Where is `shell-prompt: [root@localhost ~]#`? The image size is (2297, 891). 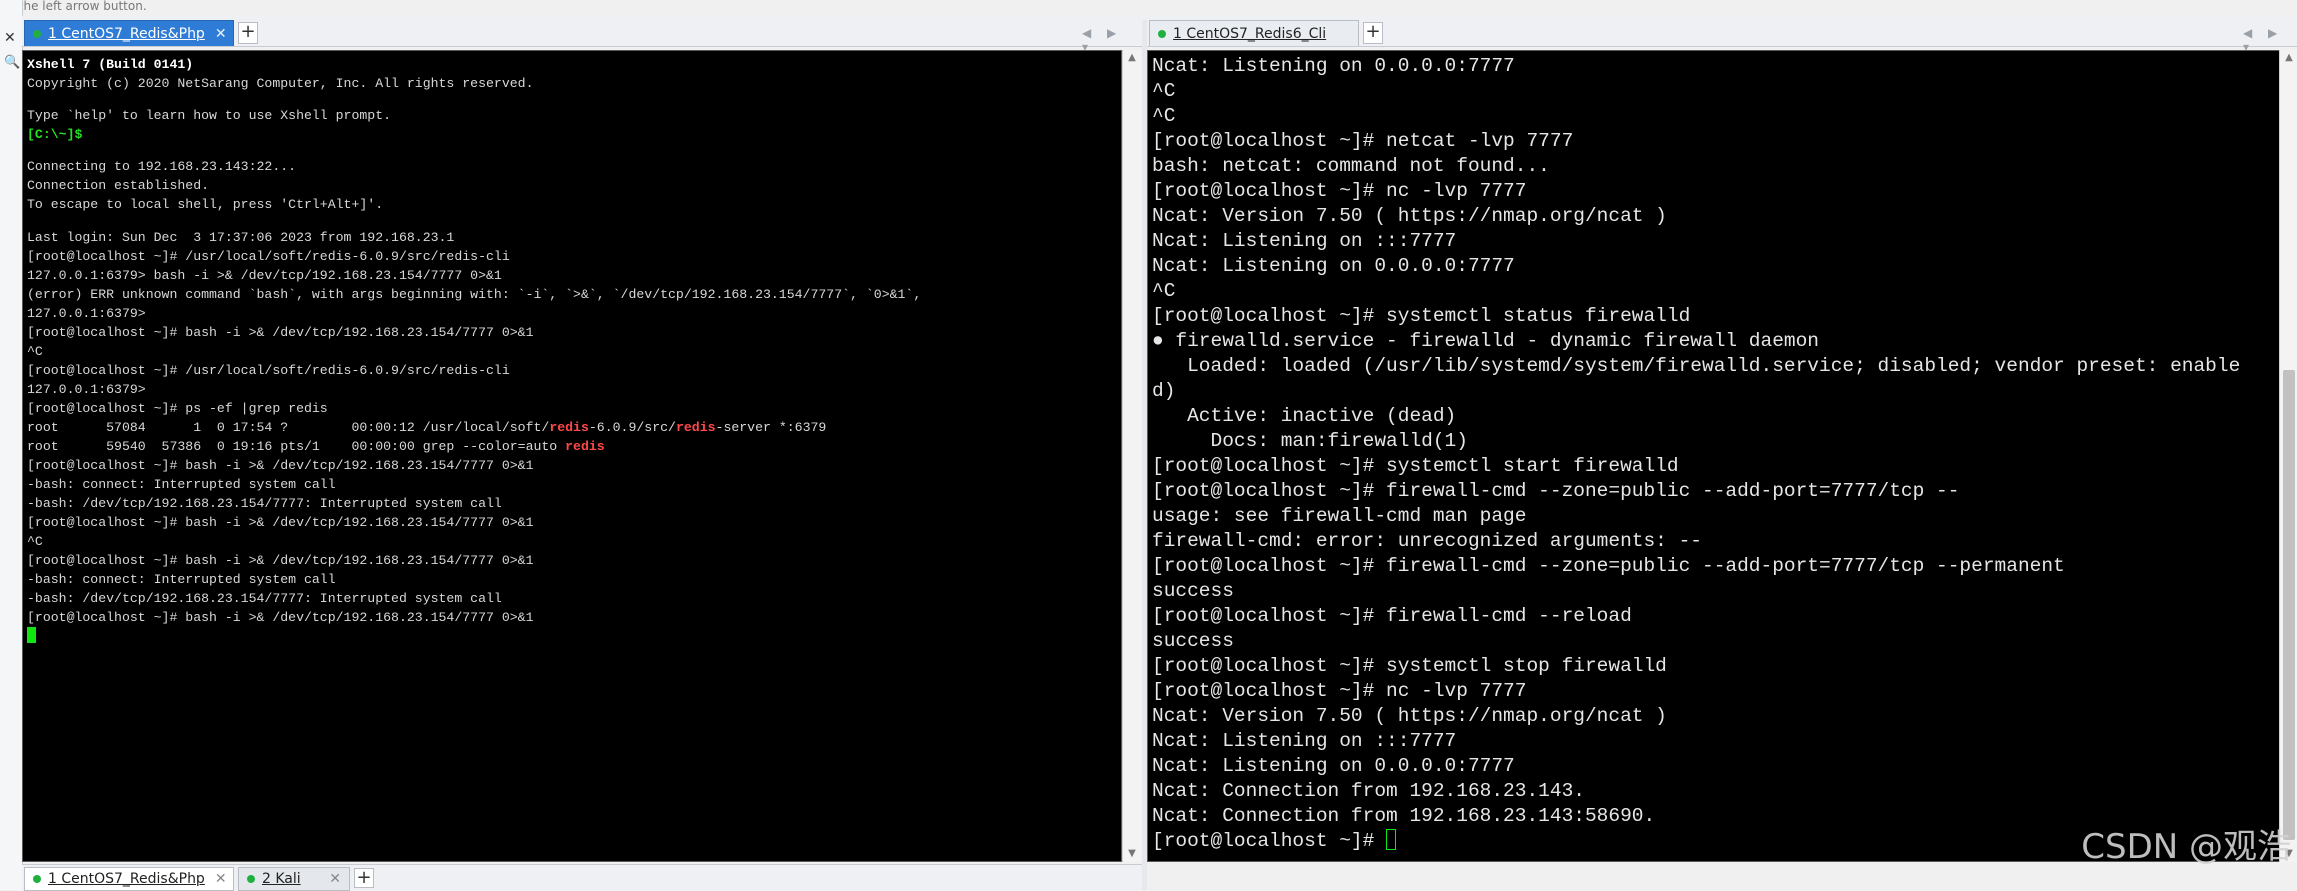
shell-prompt: [root@localhost ~]# is located at coordinates (1269, 841).